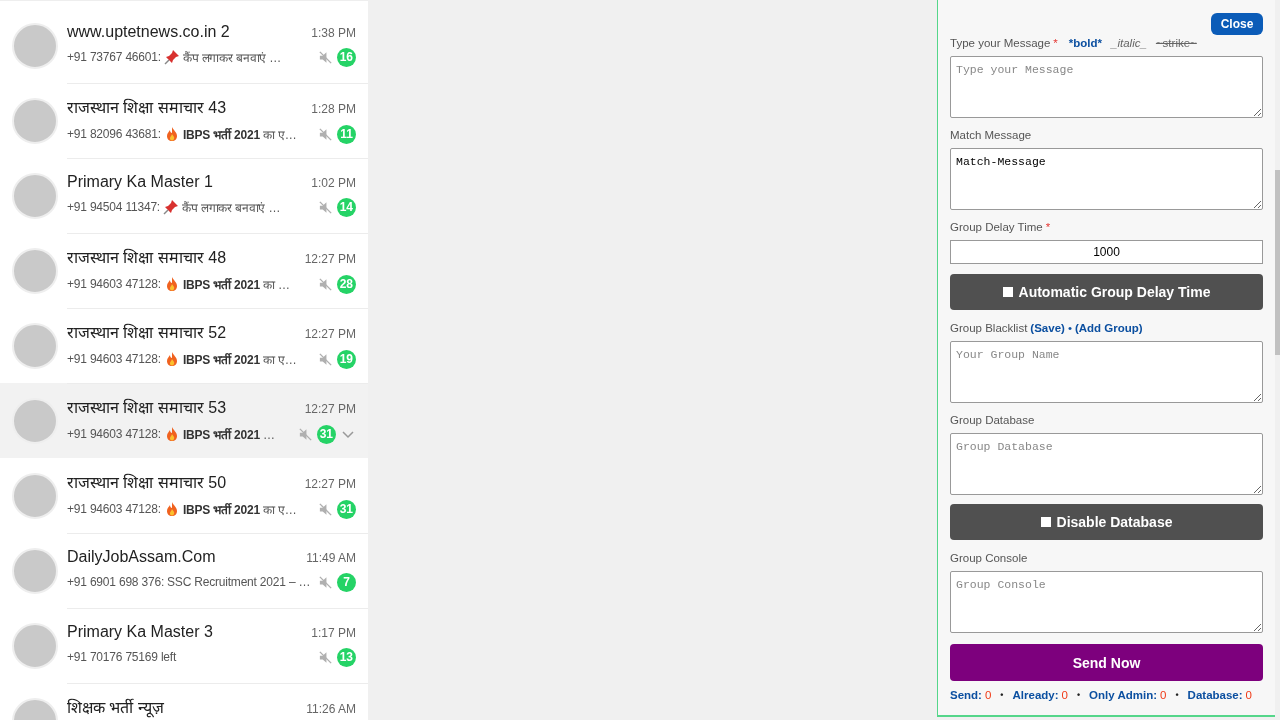 The width and height of the screenshot is (1280, 720). Describe the element at coordinates (184, 195) in the screenshot. I see `chat-item: Primary Ka Master 1 1:02 PM +91 94504 11347: कैंप लगाकर बनवाएं … 14` at that location.